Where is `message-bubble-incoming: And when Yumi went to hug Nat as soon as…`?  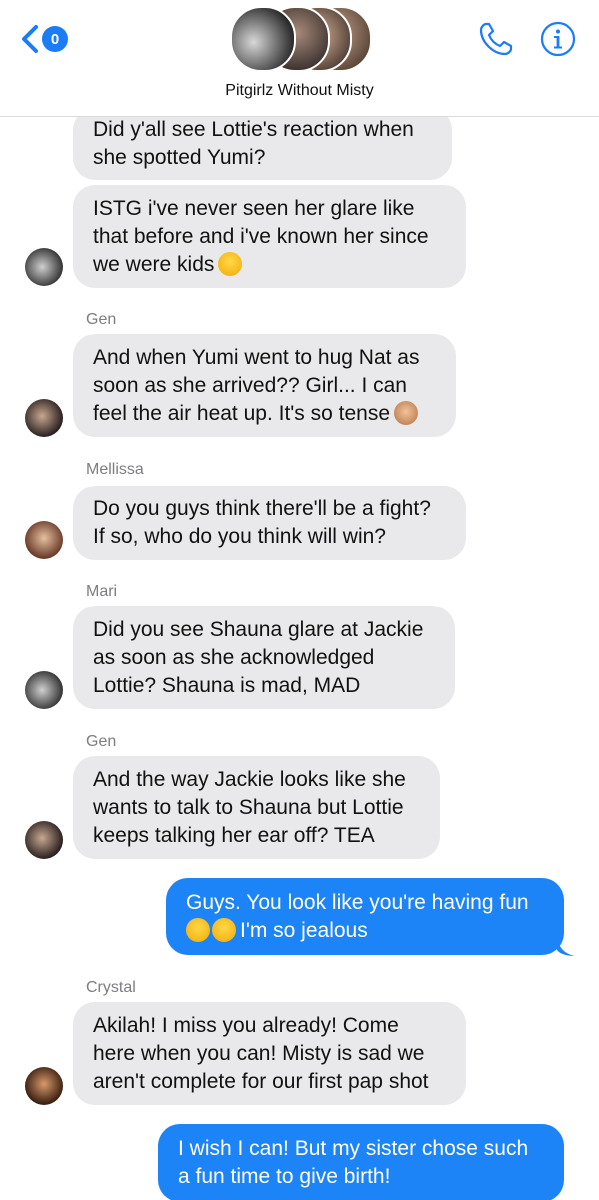 message-bubble-incoming: And when Yumi went to hug Nat as soon as… is located at coordinates (264, 385).